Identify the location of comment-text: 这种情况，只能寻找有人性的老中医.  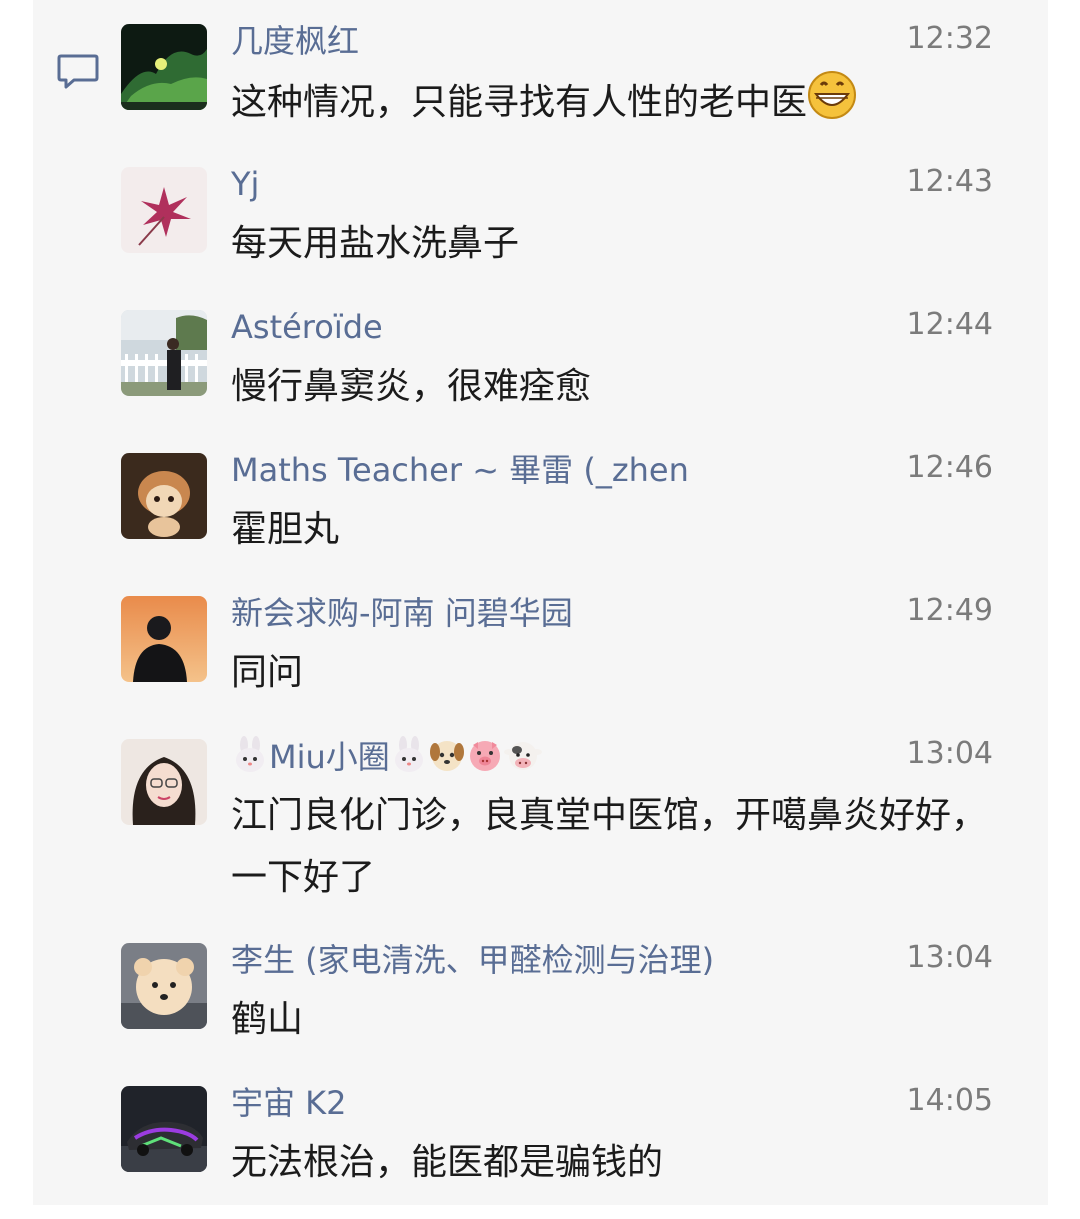
(613, 105).